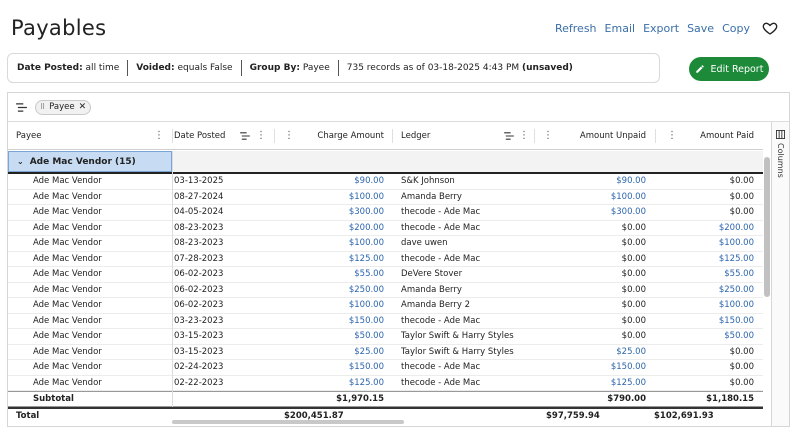  What do you see at coordinates (199, 243) in the screenshot?
I see `cell-date: 08-23-2023` at bounding box center [199, 243].